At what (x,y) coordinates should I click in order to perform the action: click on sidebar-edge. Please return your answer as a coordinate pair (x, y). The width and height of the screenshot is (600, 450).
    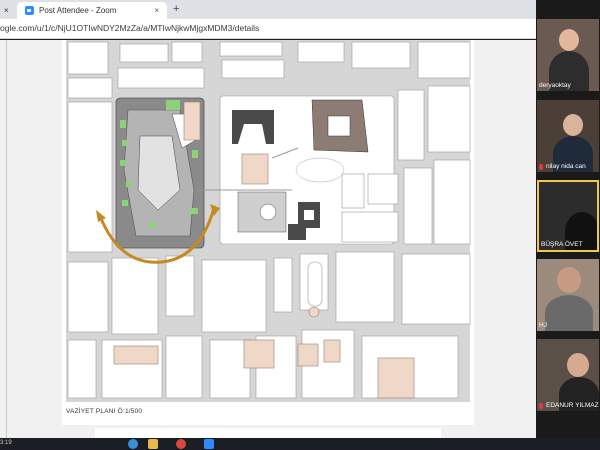
    Looking at the image, I should click on (6, 239).